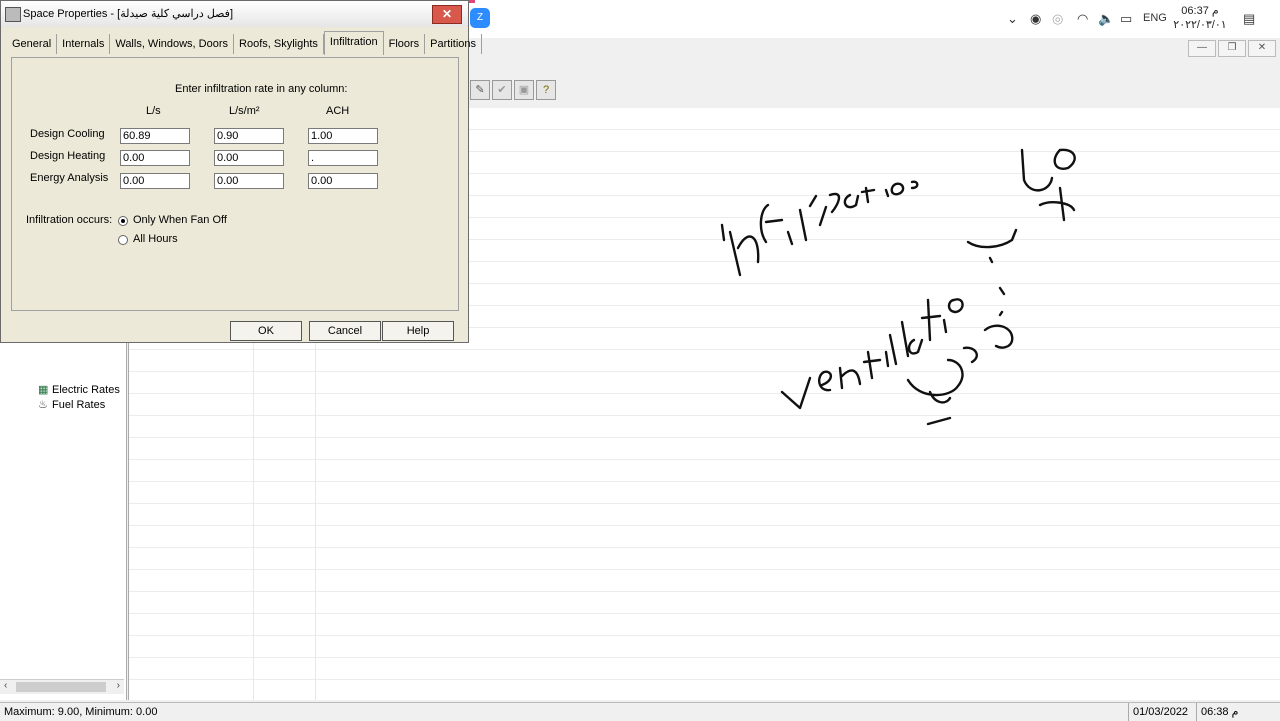  What do you see at coordinates (5, 685) in the screenshot?
I see `scroll-left-icon: ‹` at bounding box center [5, 685].